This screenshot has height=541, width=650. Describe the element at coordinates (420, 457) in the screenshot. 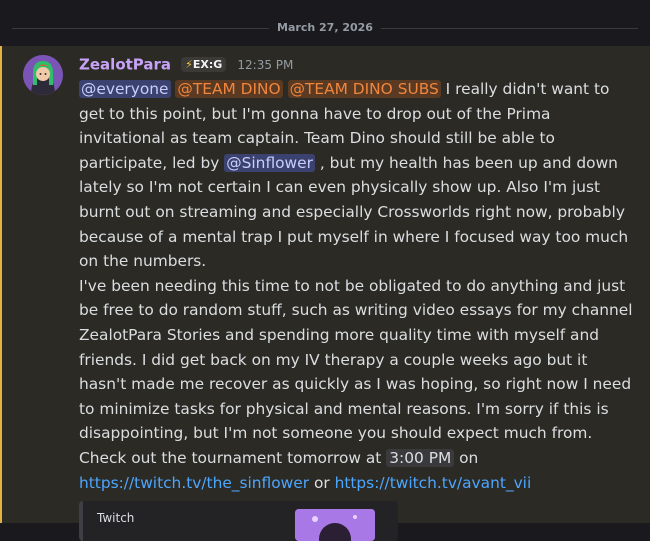

I see `timestamp-chip: 3:00 PM` at that location.